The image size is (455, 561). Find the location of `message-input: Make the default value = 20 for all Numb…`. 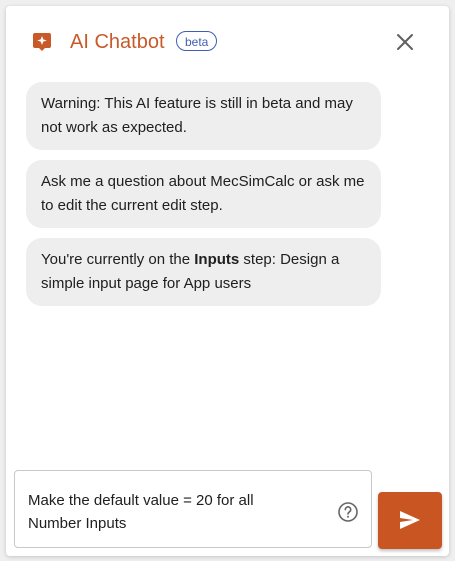

message-input: Make the default value = 20 for all Numb… is located at coordinates (193, 509).